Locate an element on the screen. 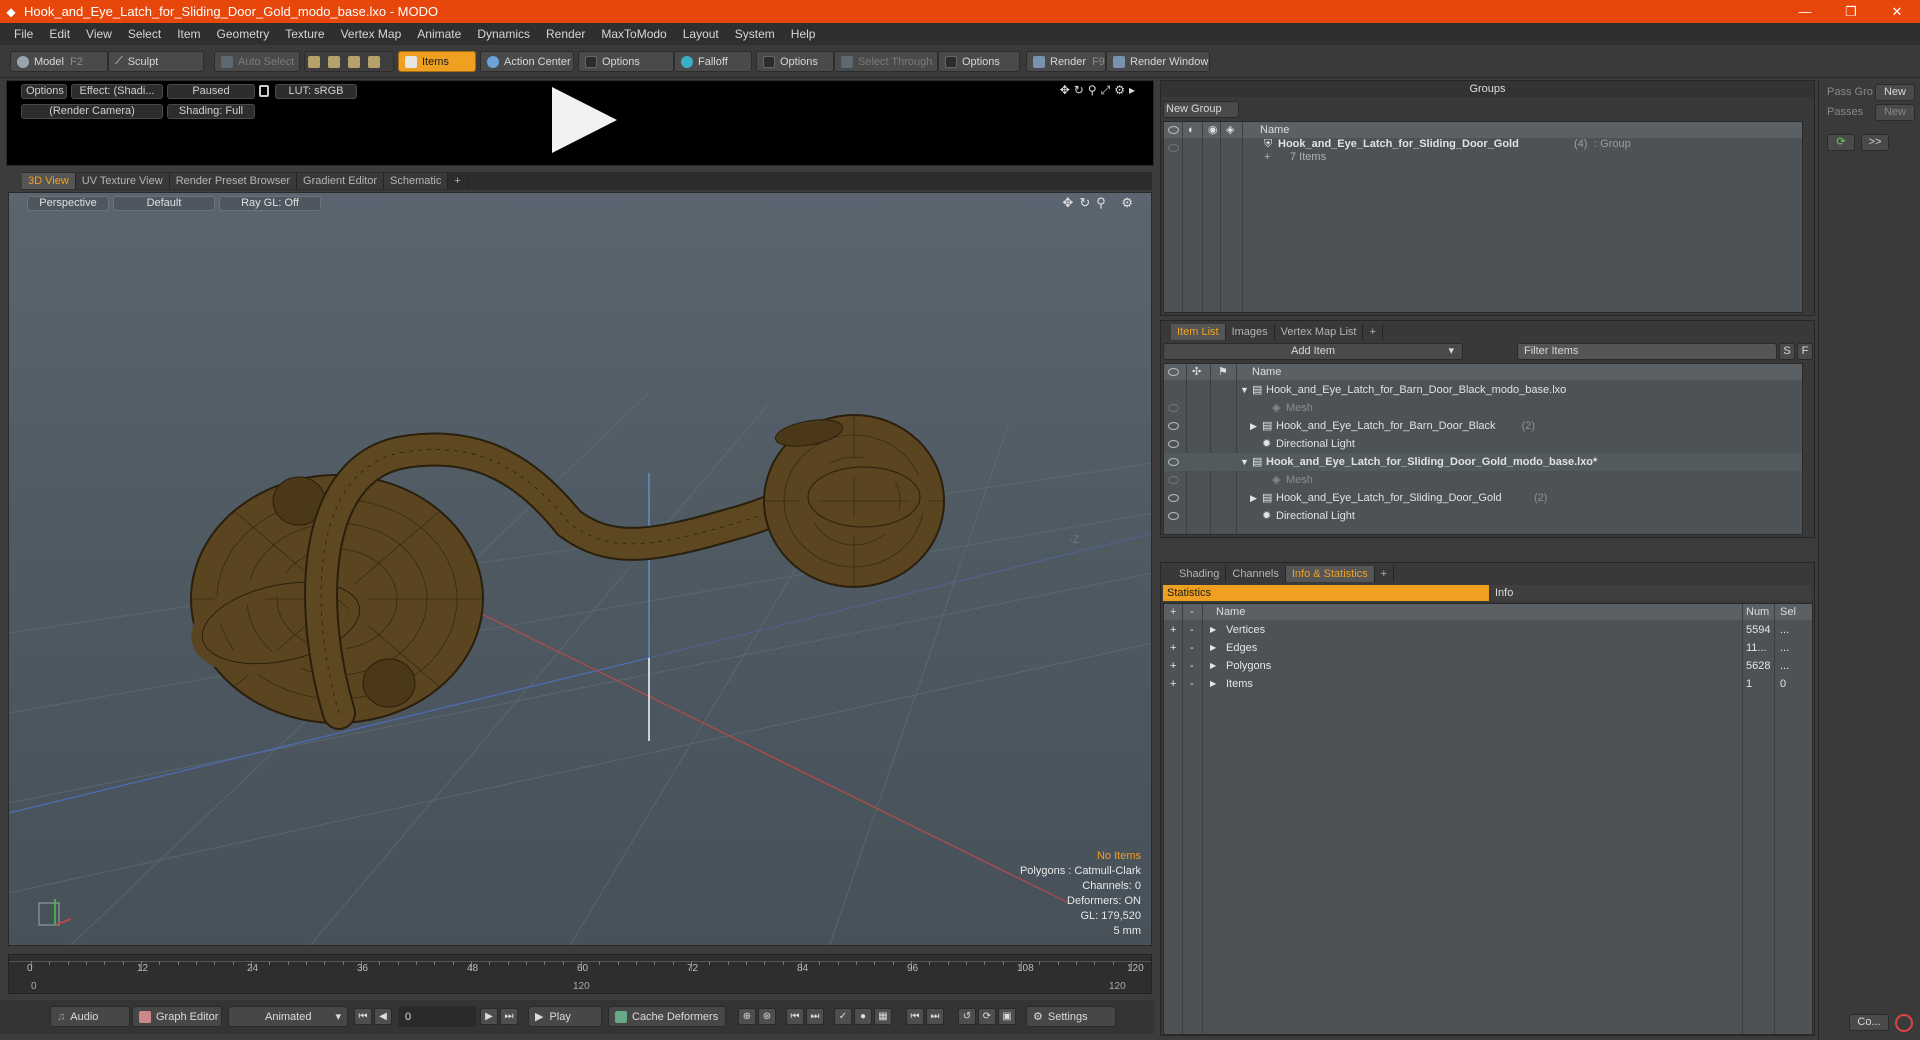 The height and width of the screenshot is (1040, 1920). add-item-dropdown: Add Item ▾ is located at coordinates (1313, 351).